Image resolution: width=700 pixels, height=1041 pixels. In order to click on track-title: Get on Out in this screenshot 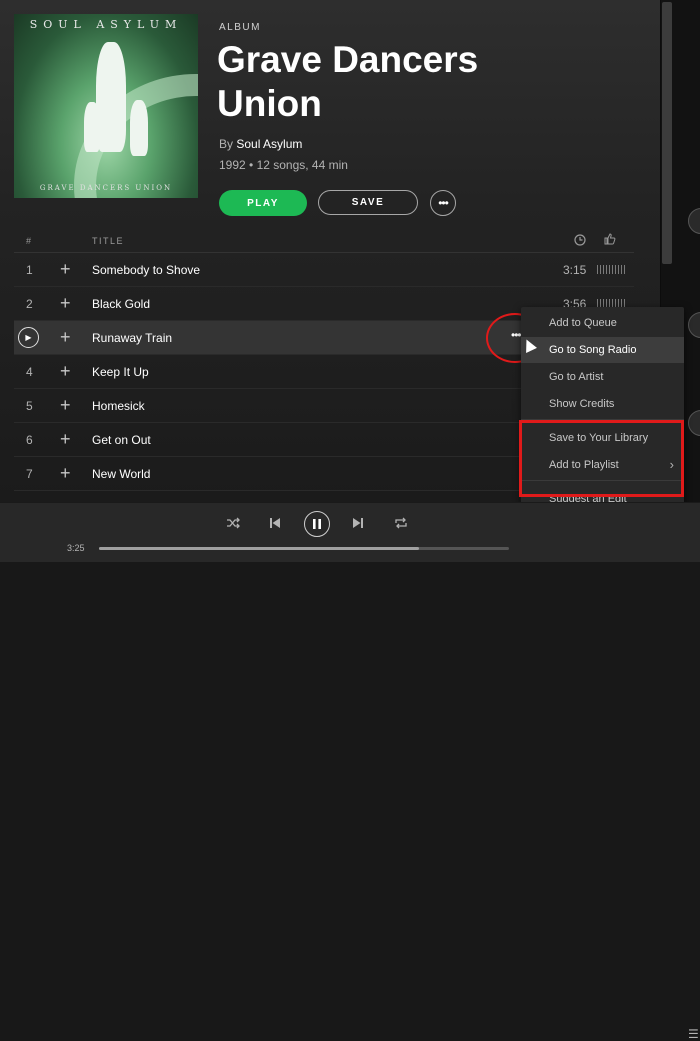, I will do `click(121, 440)`.